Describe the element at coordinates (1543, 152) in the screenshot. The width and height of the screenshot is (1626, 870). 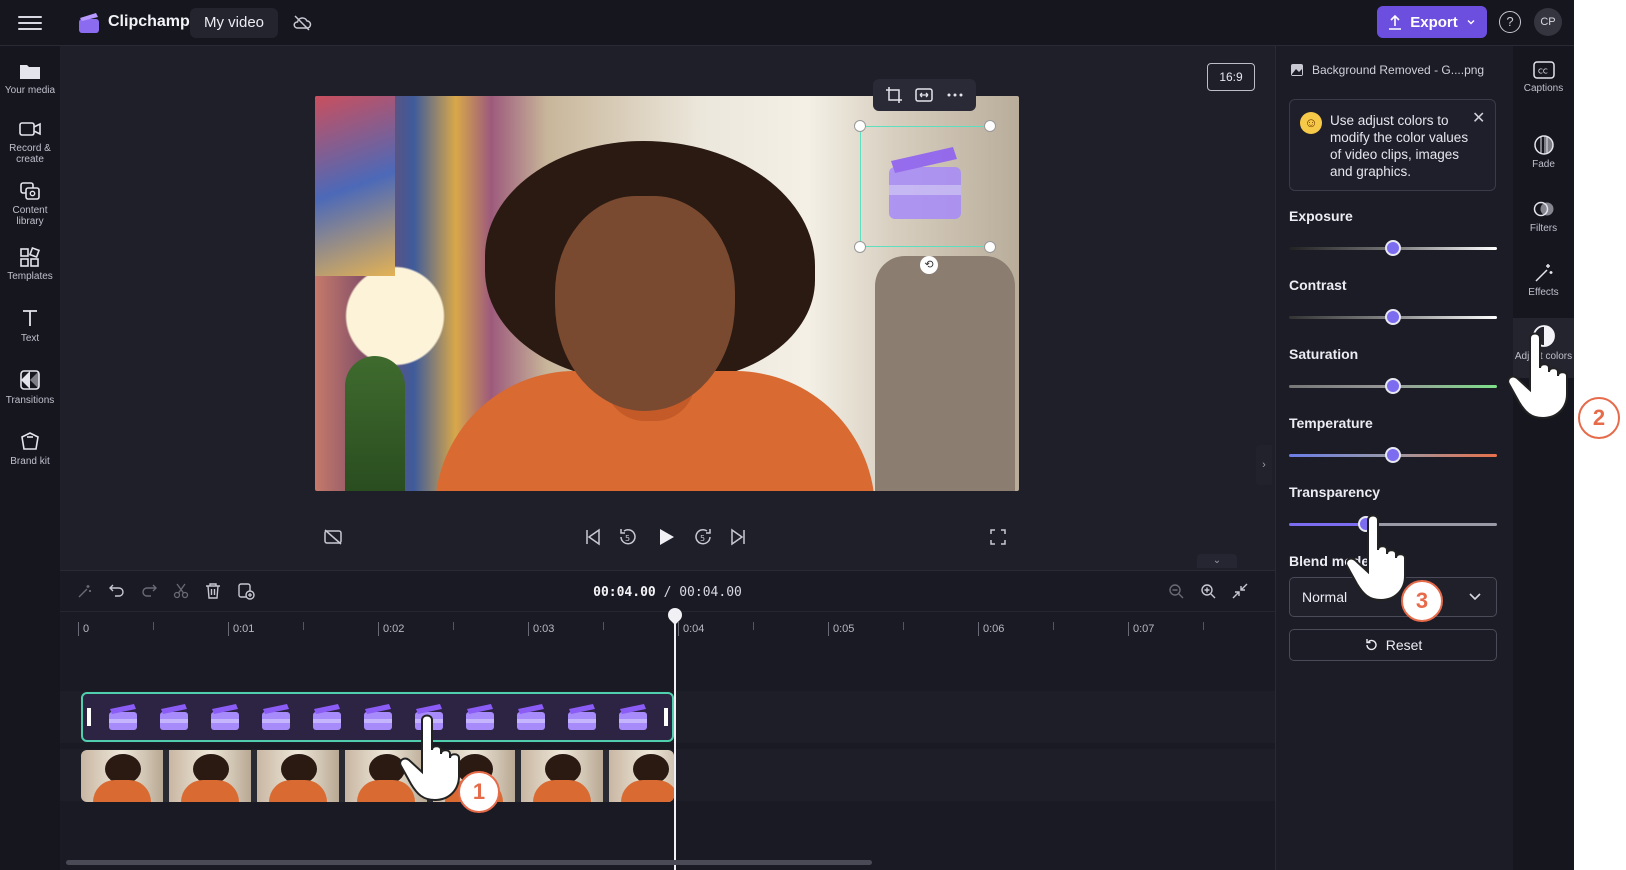
I see `tool-fade: Fade` at that location.